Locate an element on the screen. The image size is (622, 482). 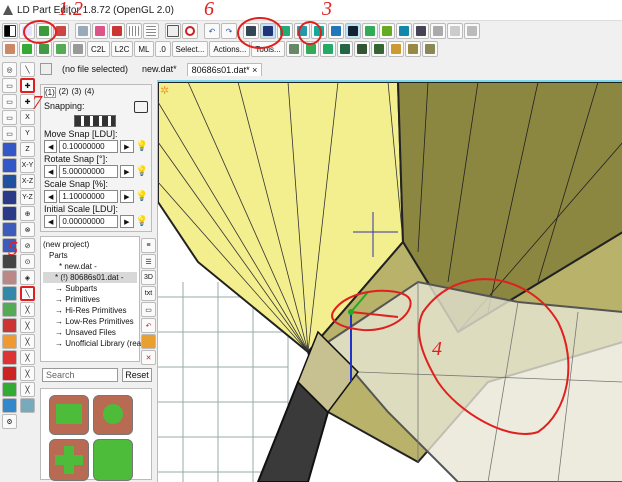
tree-item-hires: → Hi-Res Primitives is located at coordinates (90, 310).